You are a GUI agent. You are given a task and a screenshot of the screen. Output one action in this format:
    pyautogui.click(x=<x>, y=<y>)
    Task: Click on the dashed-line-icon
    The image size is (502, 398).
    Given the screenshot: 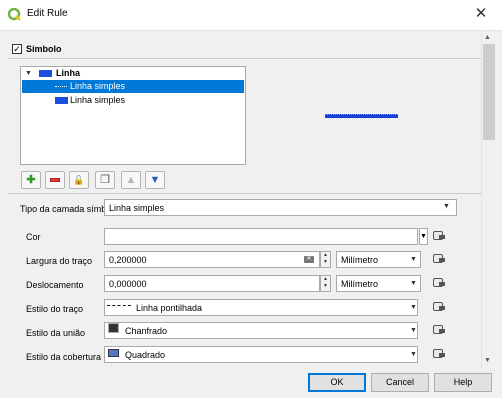 What is the action you would take?
    pyautogui.click(x=119, y=305)
    